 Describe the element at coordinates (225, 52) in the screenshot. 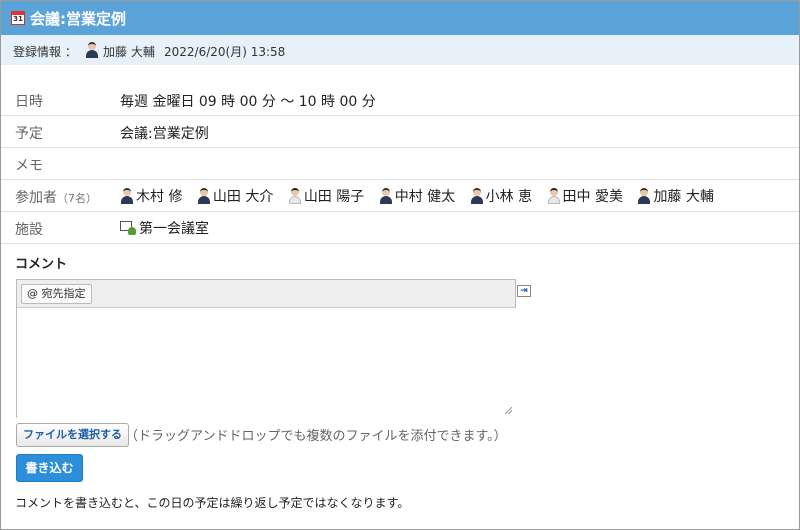

I see `registration-datetime: 2022/6/20(月) 13:58` at that location.